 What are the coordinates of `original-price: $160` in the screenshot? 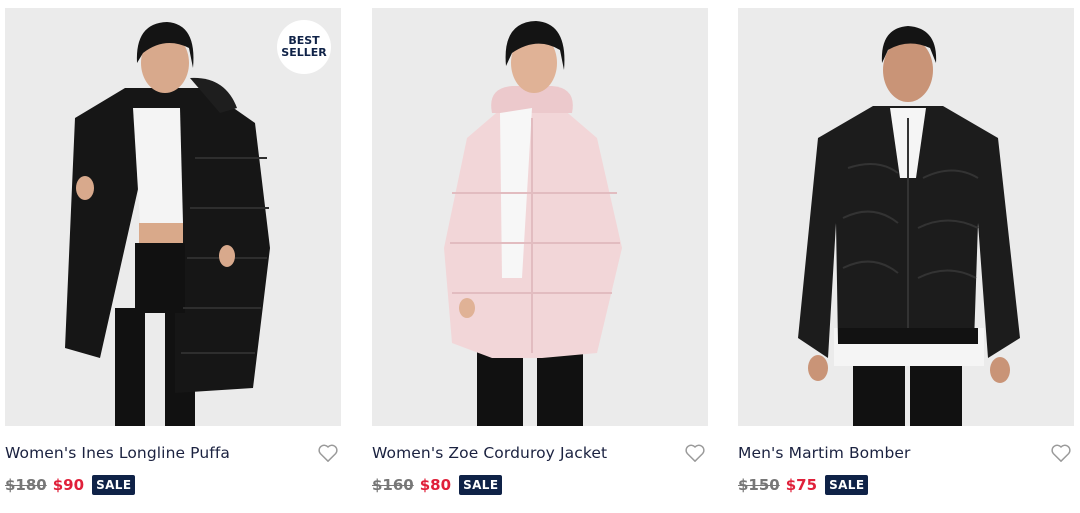 It's located at (393, 485).